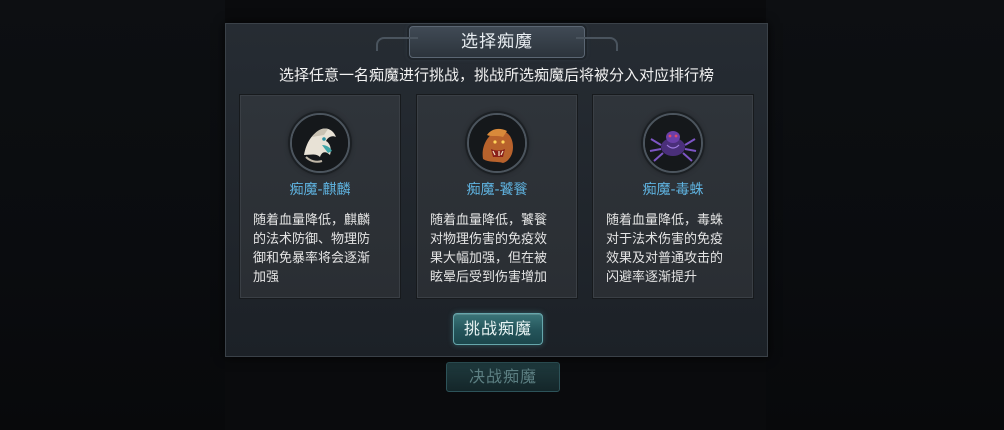  I want to click on spider-portrait-icon, so click(673, 143).